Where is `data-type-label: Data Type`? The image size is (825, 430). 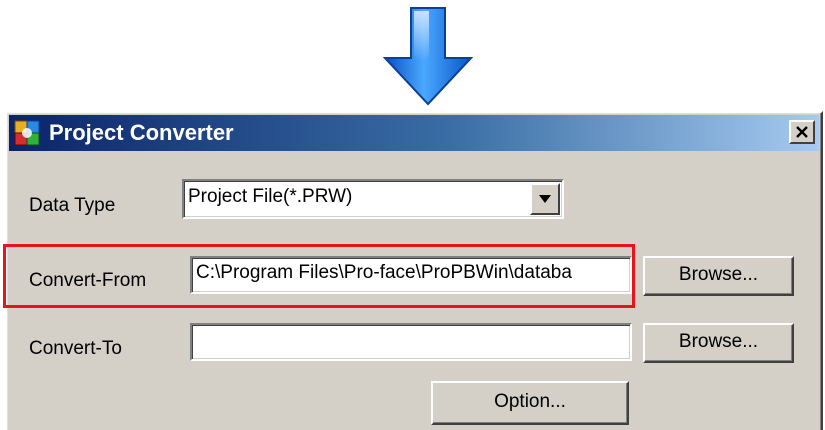
data-type-label: Data Type is located at coordinates (72, 205).